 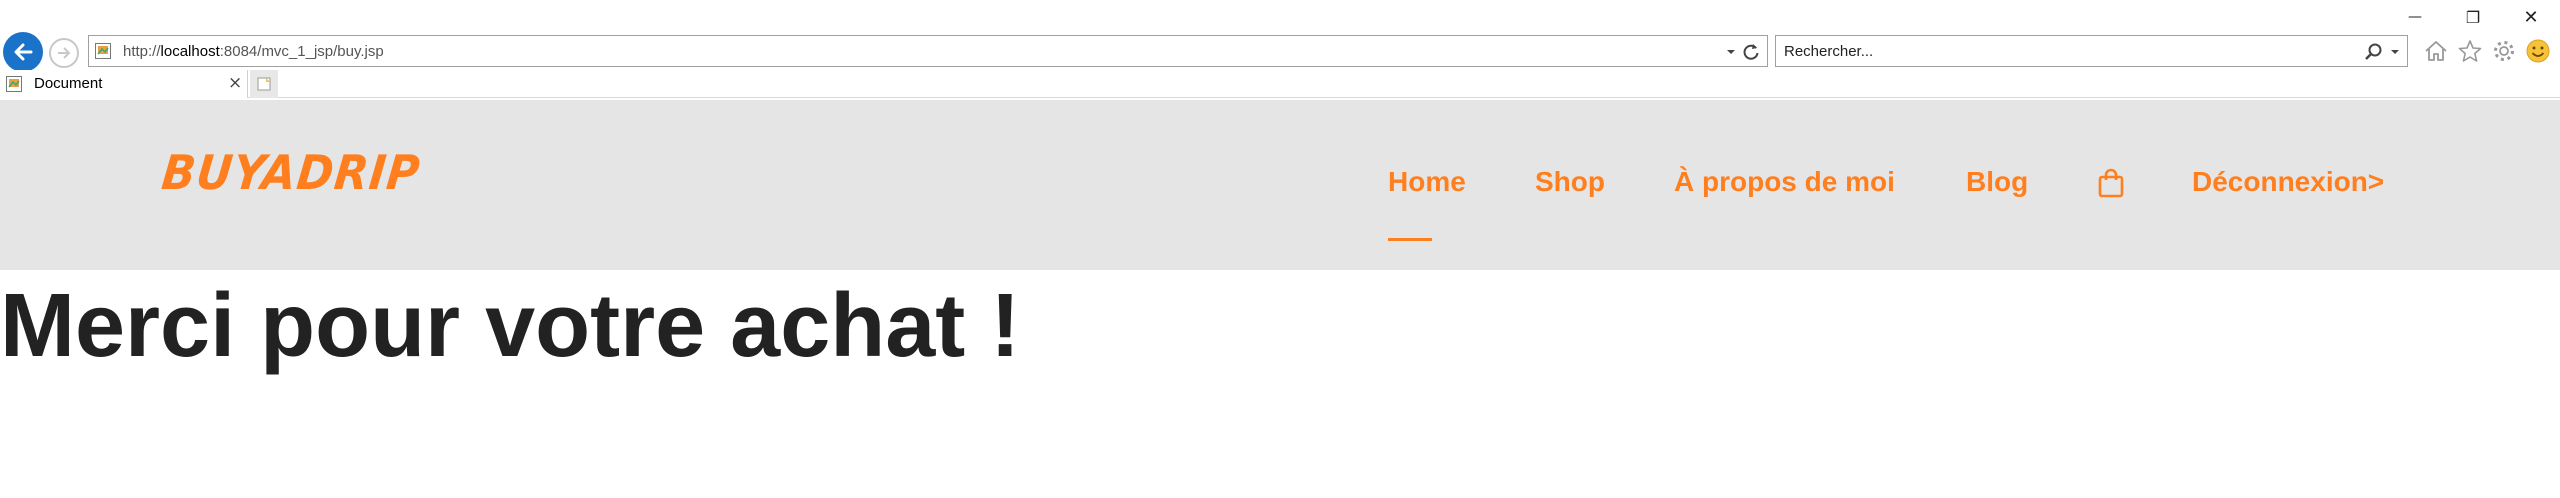 What do you see at coordinates (14, 84) in the screenshot?
I see `tab-favicon-icon` at bounding box center [14, 84].